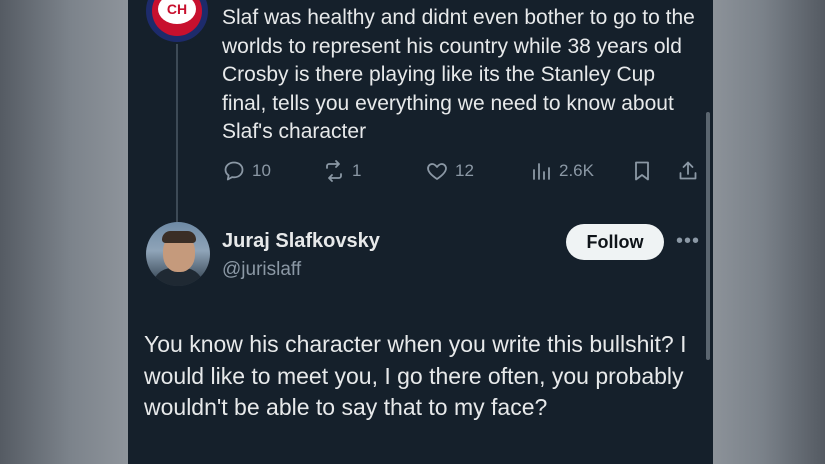  Describe the element at coordinates (177, 22) in the screenshot. I see `original-author-avatar: CH` at that location.